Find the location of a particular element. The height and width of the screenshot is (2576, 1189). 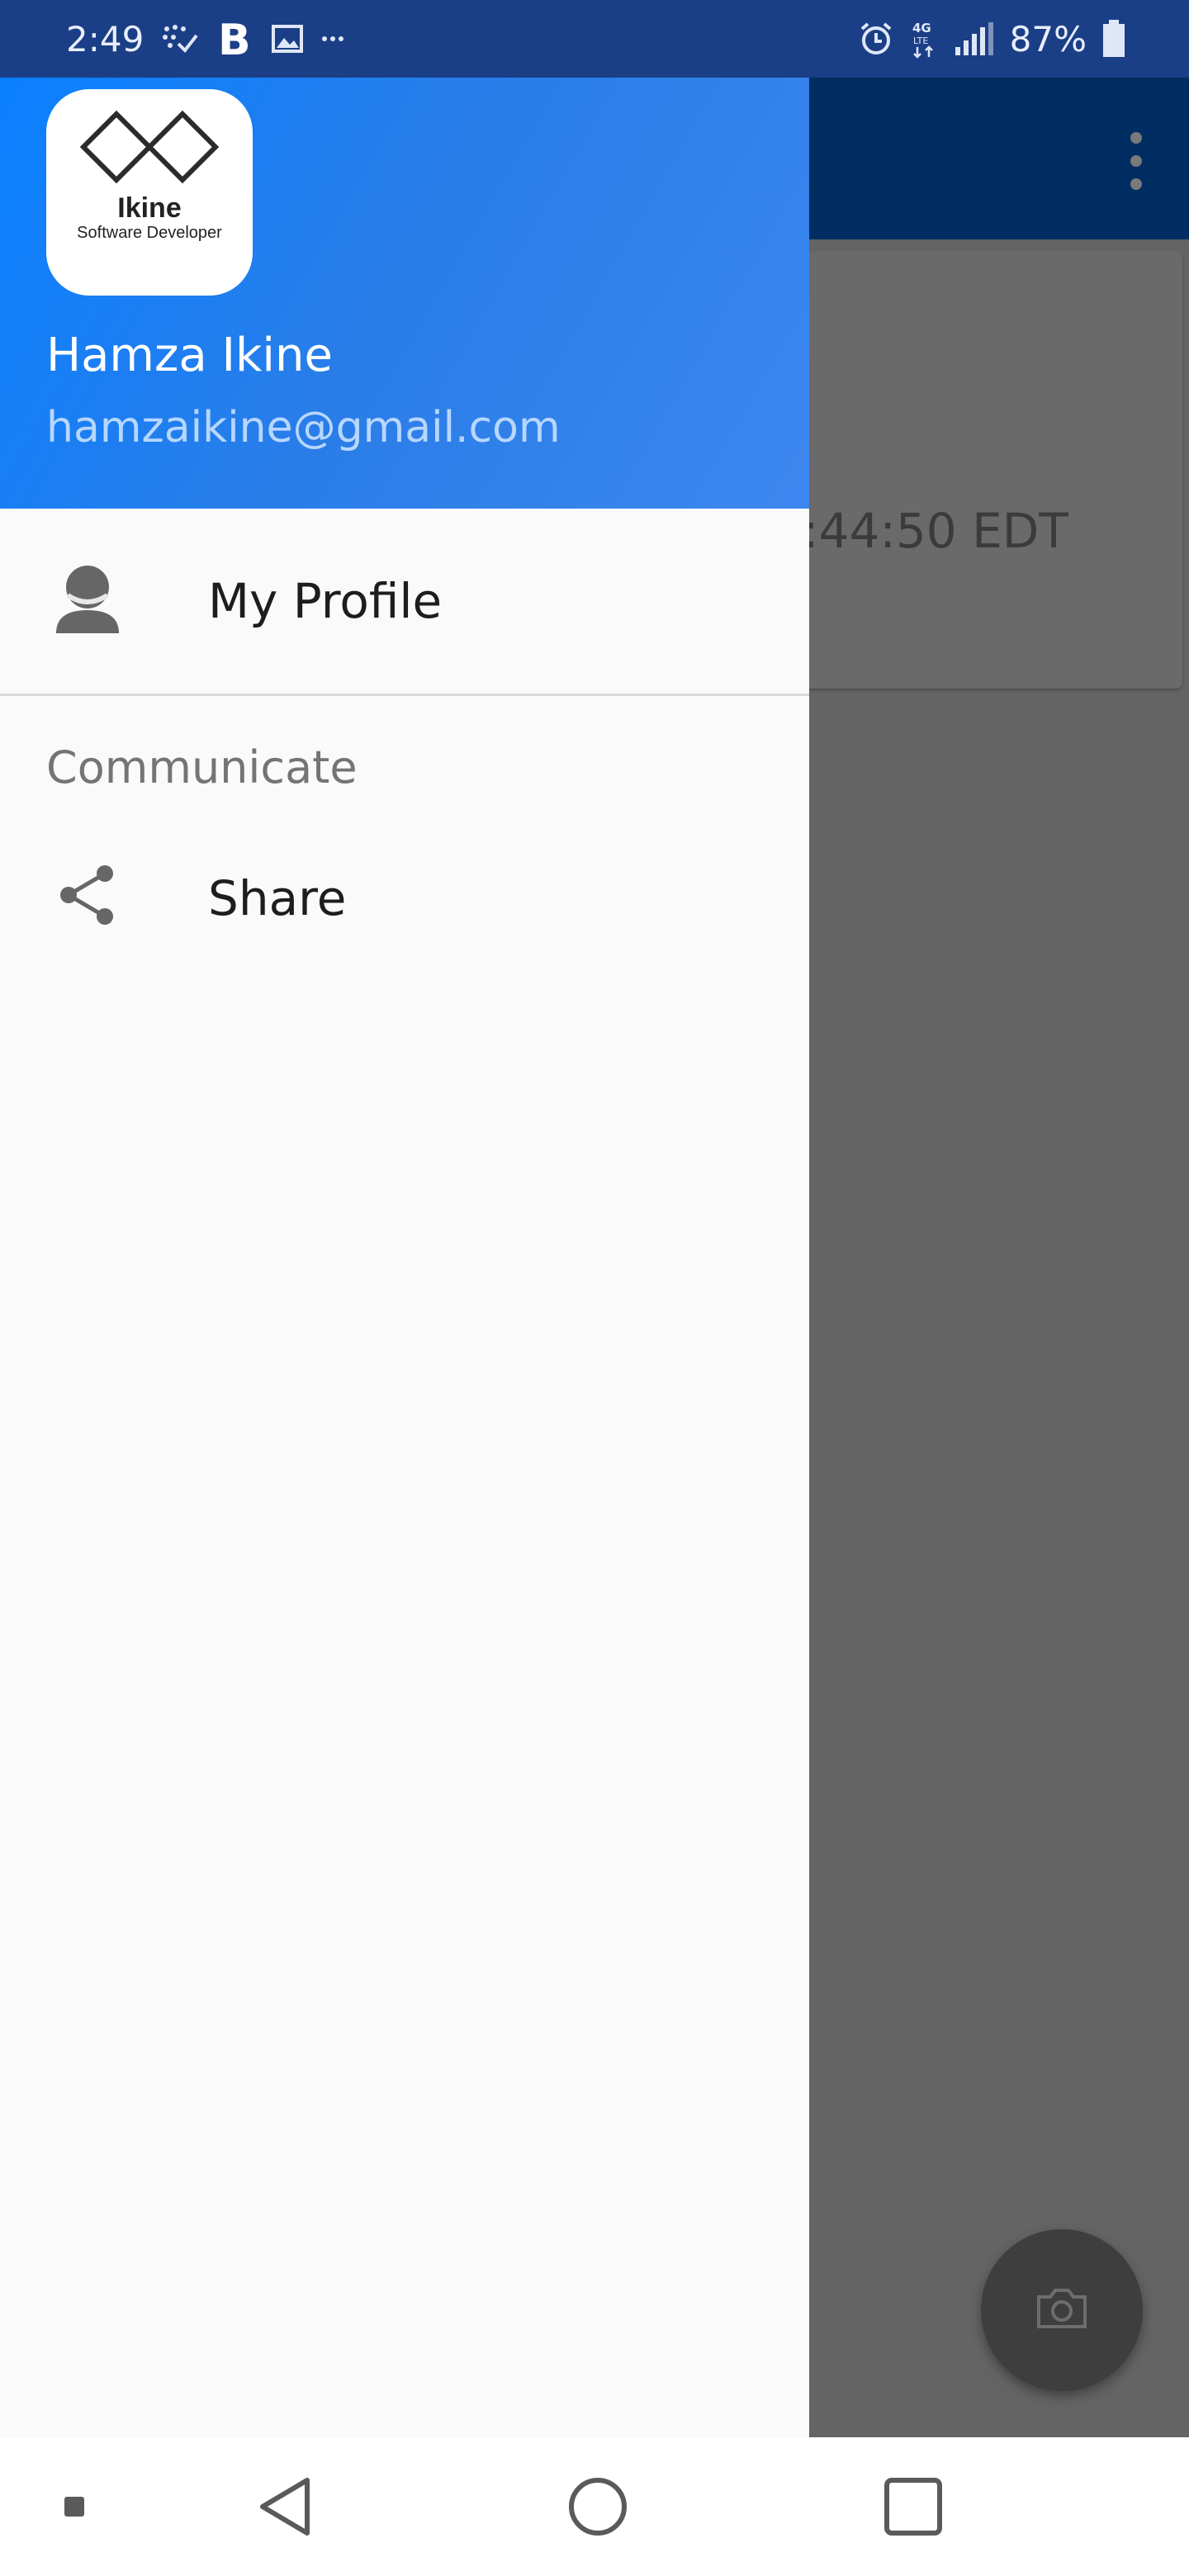

recents-icon is located at coordinates (913, 2507).